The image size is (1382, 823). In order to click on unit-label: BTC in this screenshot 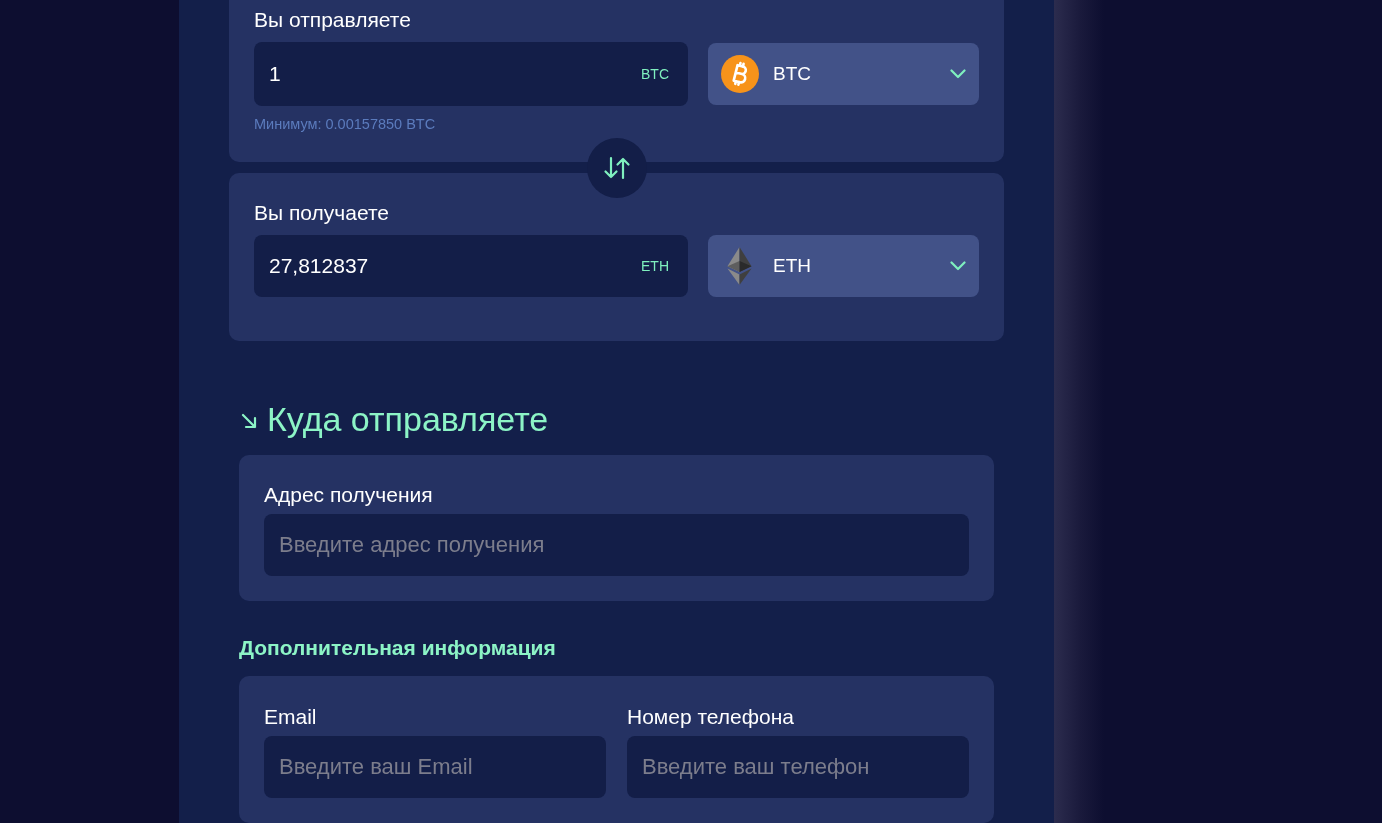, I will do `click(655, 74)`.